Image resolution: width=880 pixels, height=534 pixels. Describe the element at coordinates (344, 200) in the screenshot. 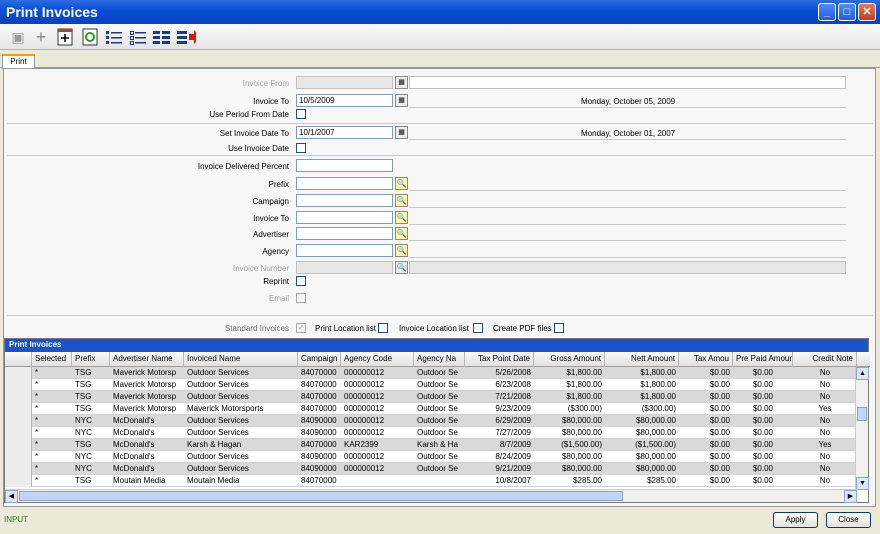

I see `campaign-field` at that location.